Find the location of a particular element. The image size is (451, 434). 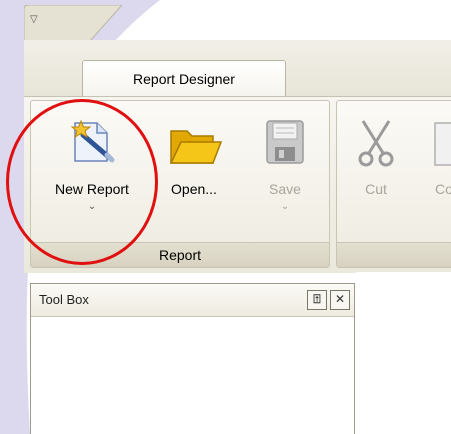

cut-label: Cut is located at coordinates (376, 189).